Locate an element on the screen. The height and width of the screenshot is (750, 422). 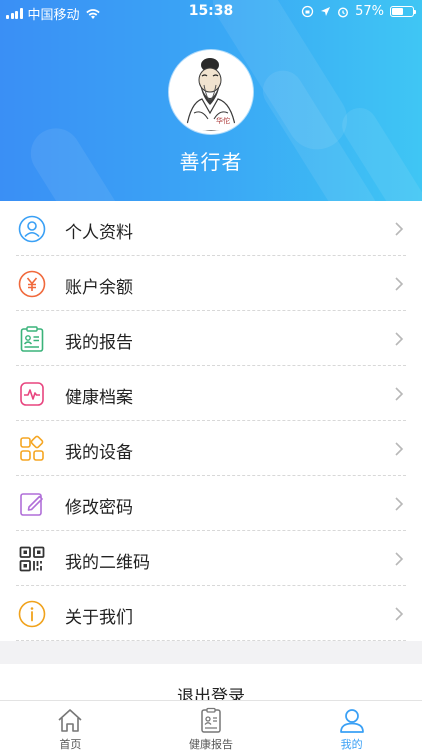
menu-item-label: 账户余额 is located at coordinates (99, 288).